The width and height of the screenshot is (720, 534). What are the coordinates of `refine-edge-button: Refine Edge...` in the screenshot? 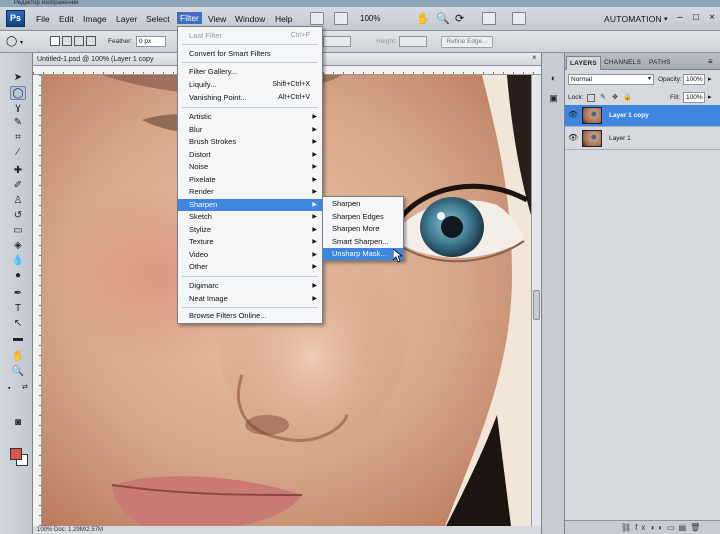 It's located at (467, 42).